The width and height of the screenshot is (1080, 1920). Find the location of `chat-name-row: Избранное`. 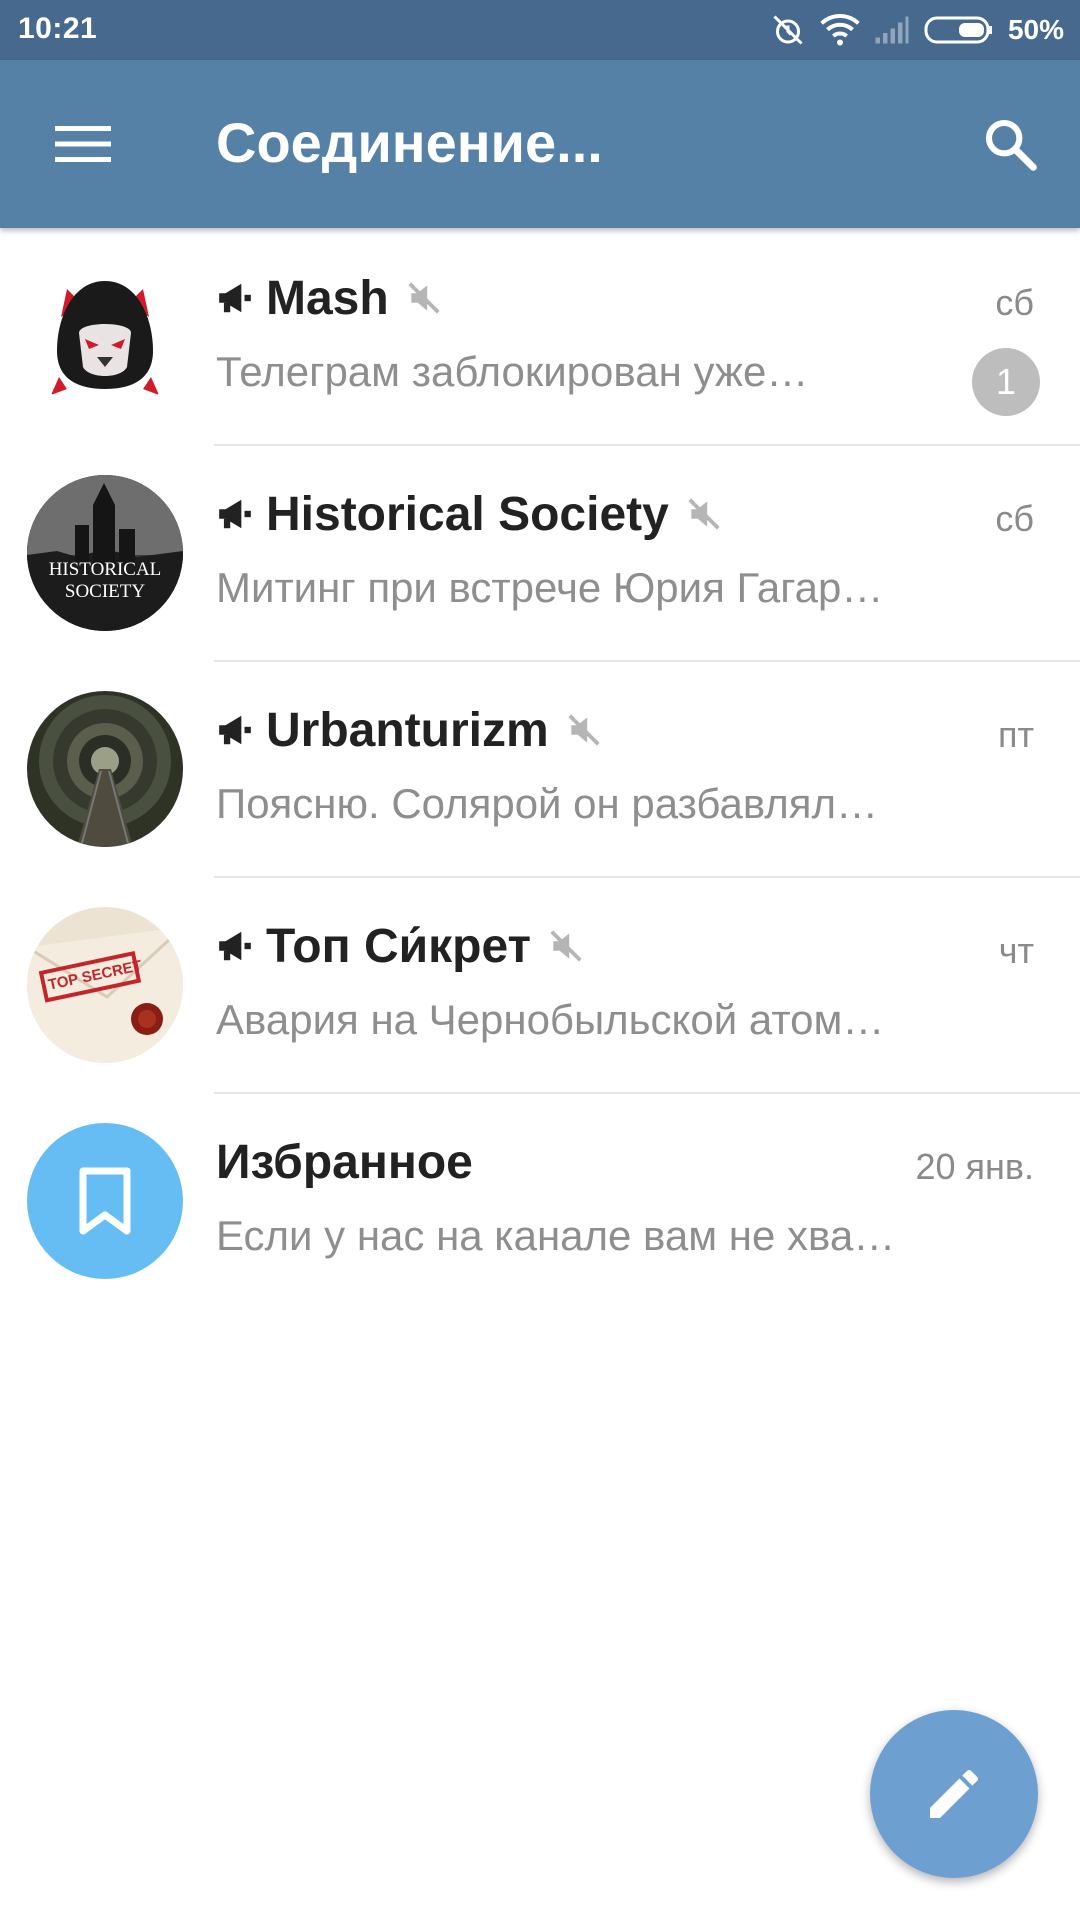

chat-name-row: Избранное is located at coordinates (344, 1162).